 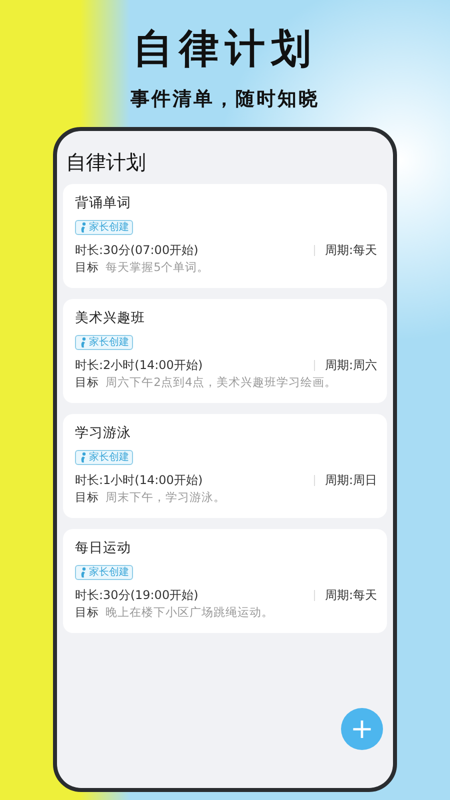 I want to click on duration-text: 时长:30分(19:00开始), so click(x=137, y=595).